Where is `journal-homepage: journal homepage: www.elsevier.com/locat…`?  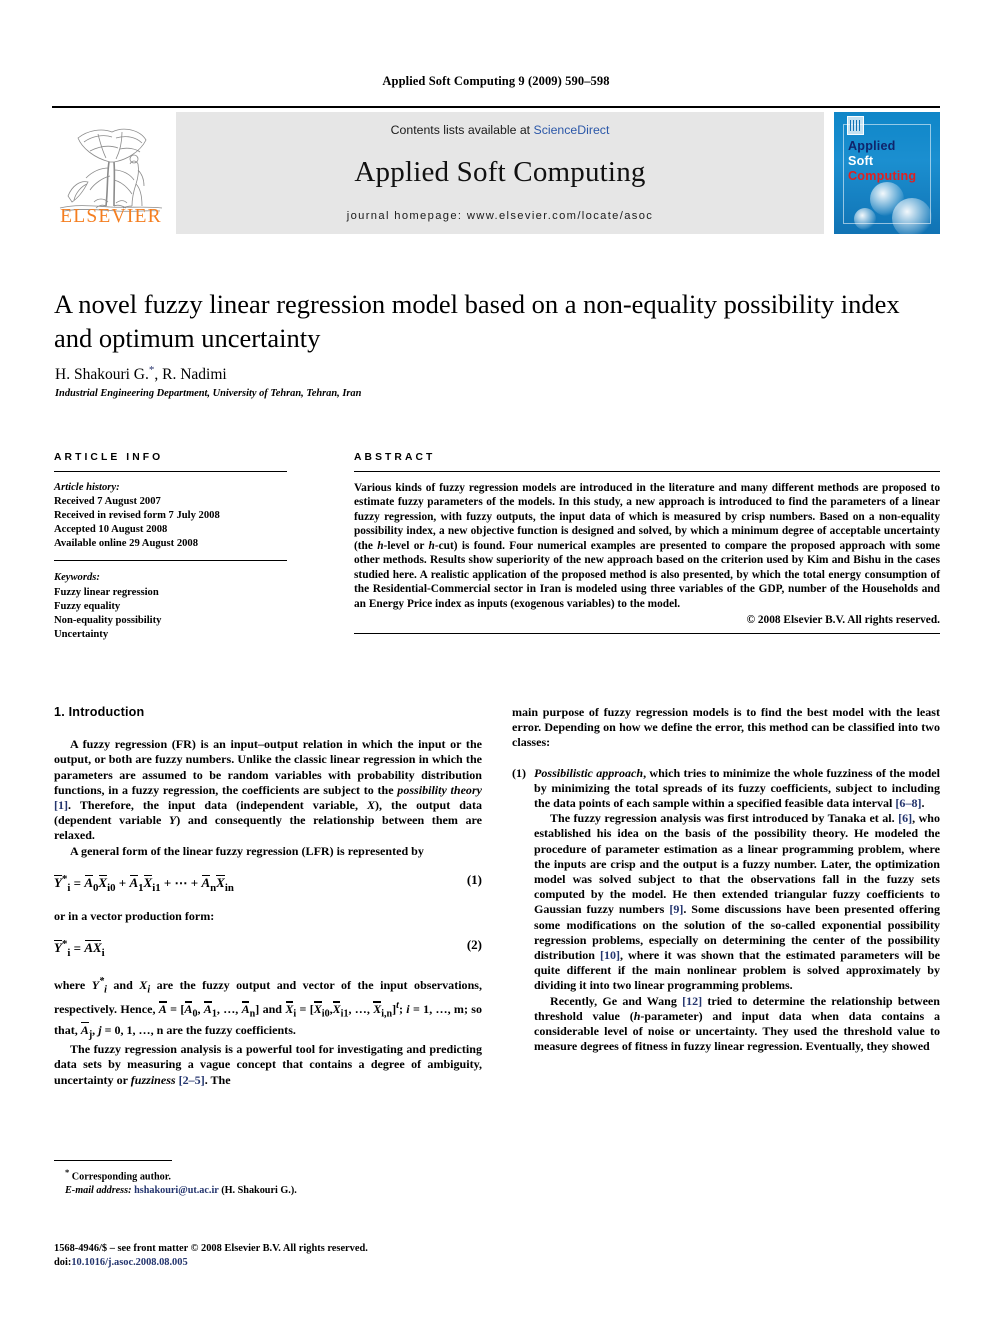 journal-homepage: journal homepage: www.elsevier.com/locat… is located at coordinates (500, 216).